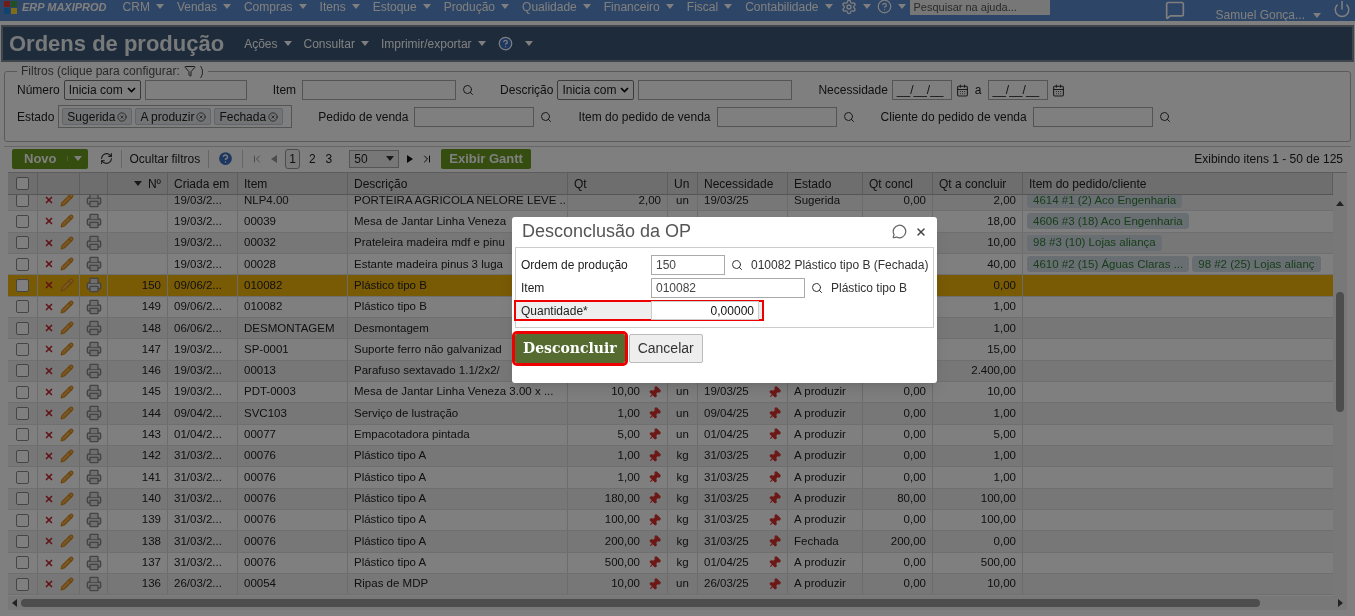  What do you see at coordinates (151, 349) in the screenshot?
I see `table-cell-text: 147` at bounding box center [151, 349].